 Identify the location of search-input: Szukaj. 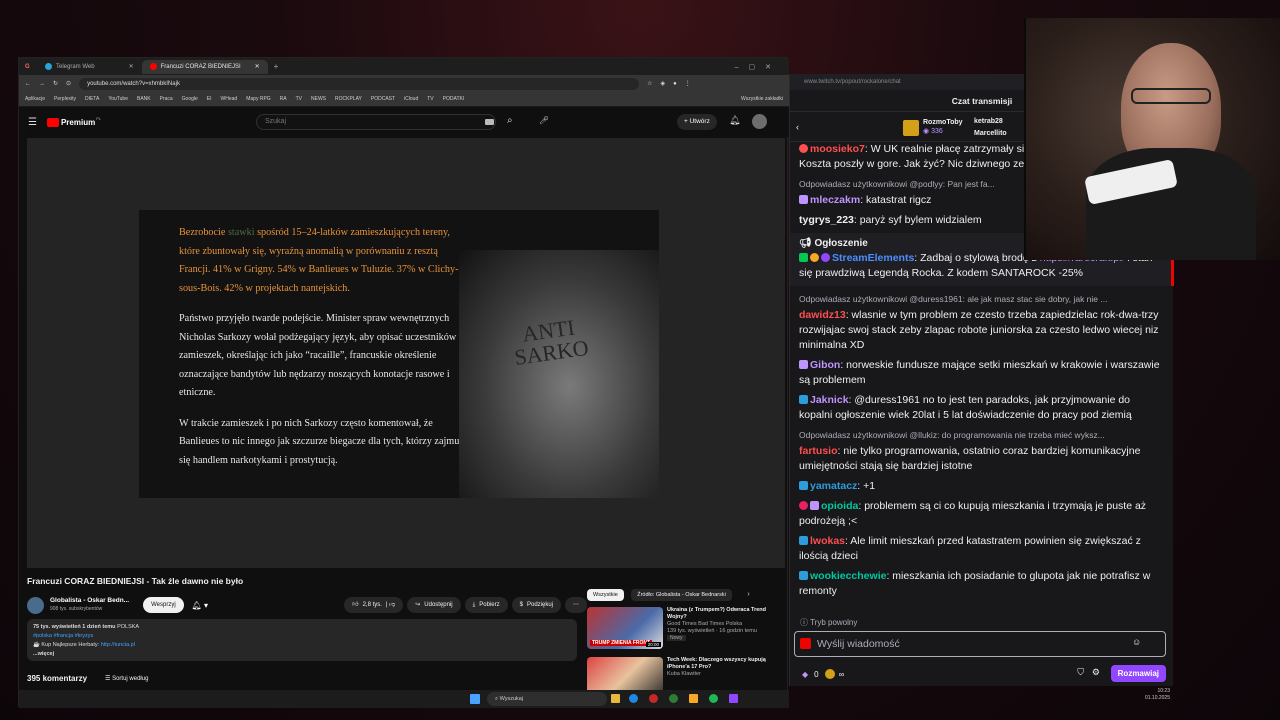
(376, 122).